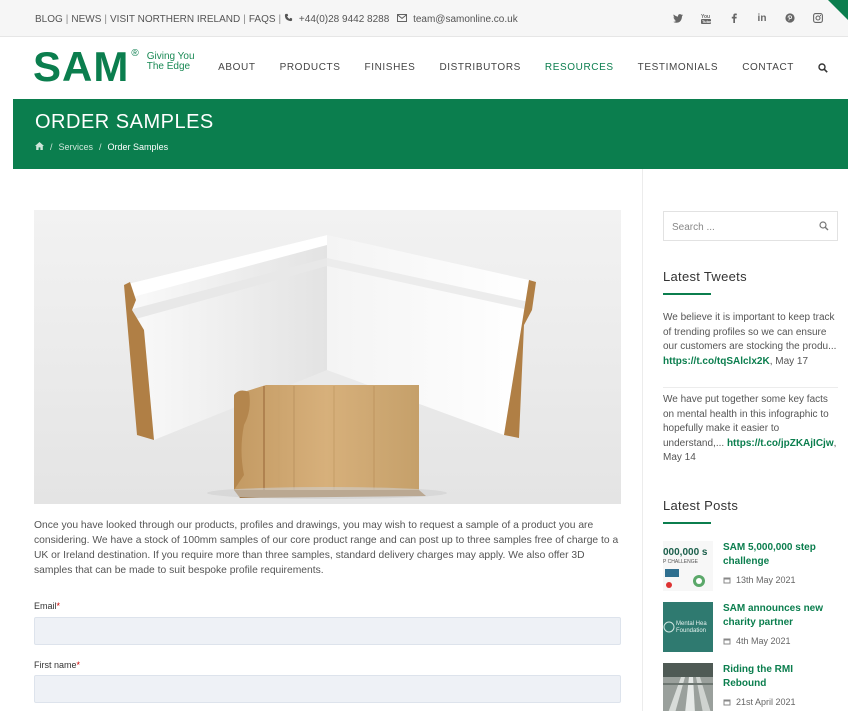 The image size is (848, 711). I want to click on logo-tagline: Giving You The Edge, so click(171, 62).